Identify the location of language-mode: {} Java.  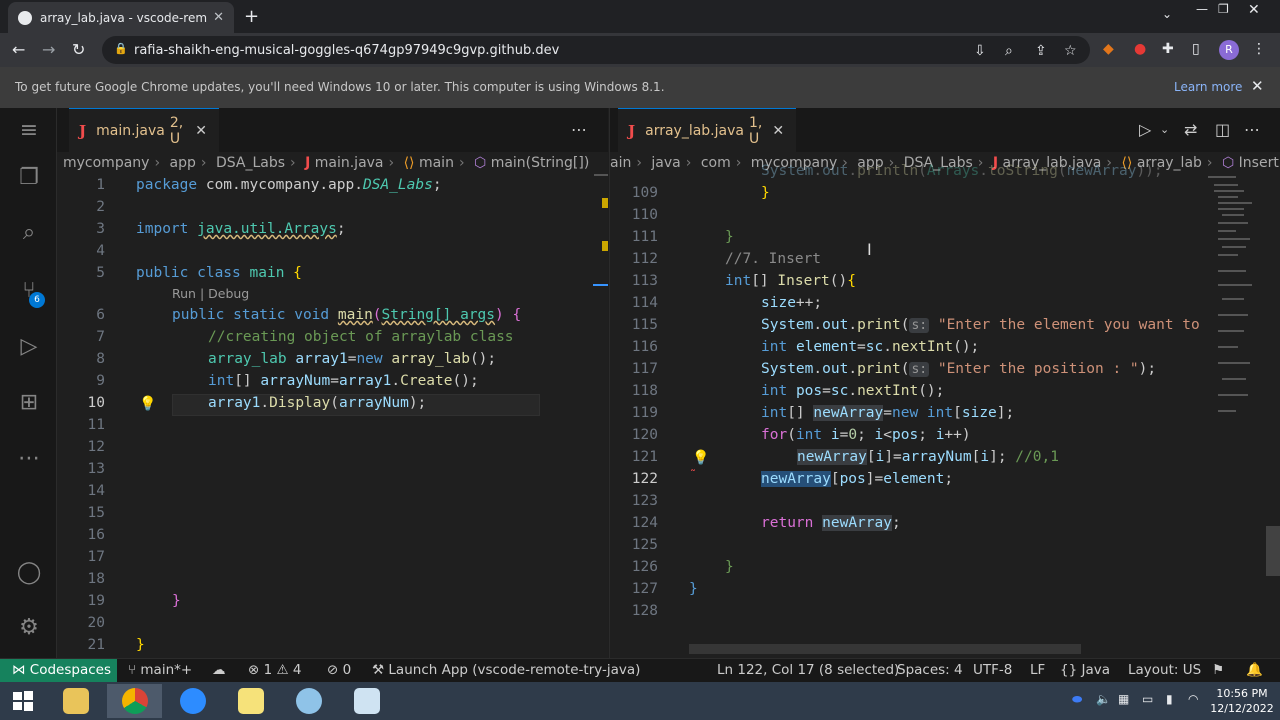
(1085, 670).